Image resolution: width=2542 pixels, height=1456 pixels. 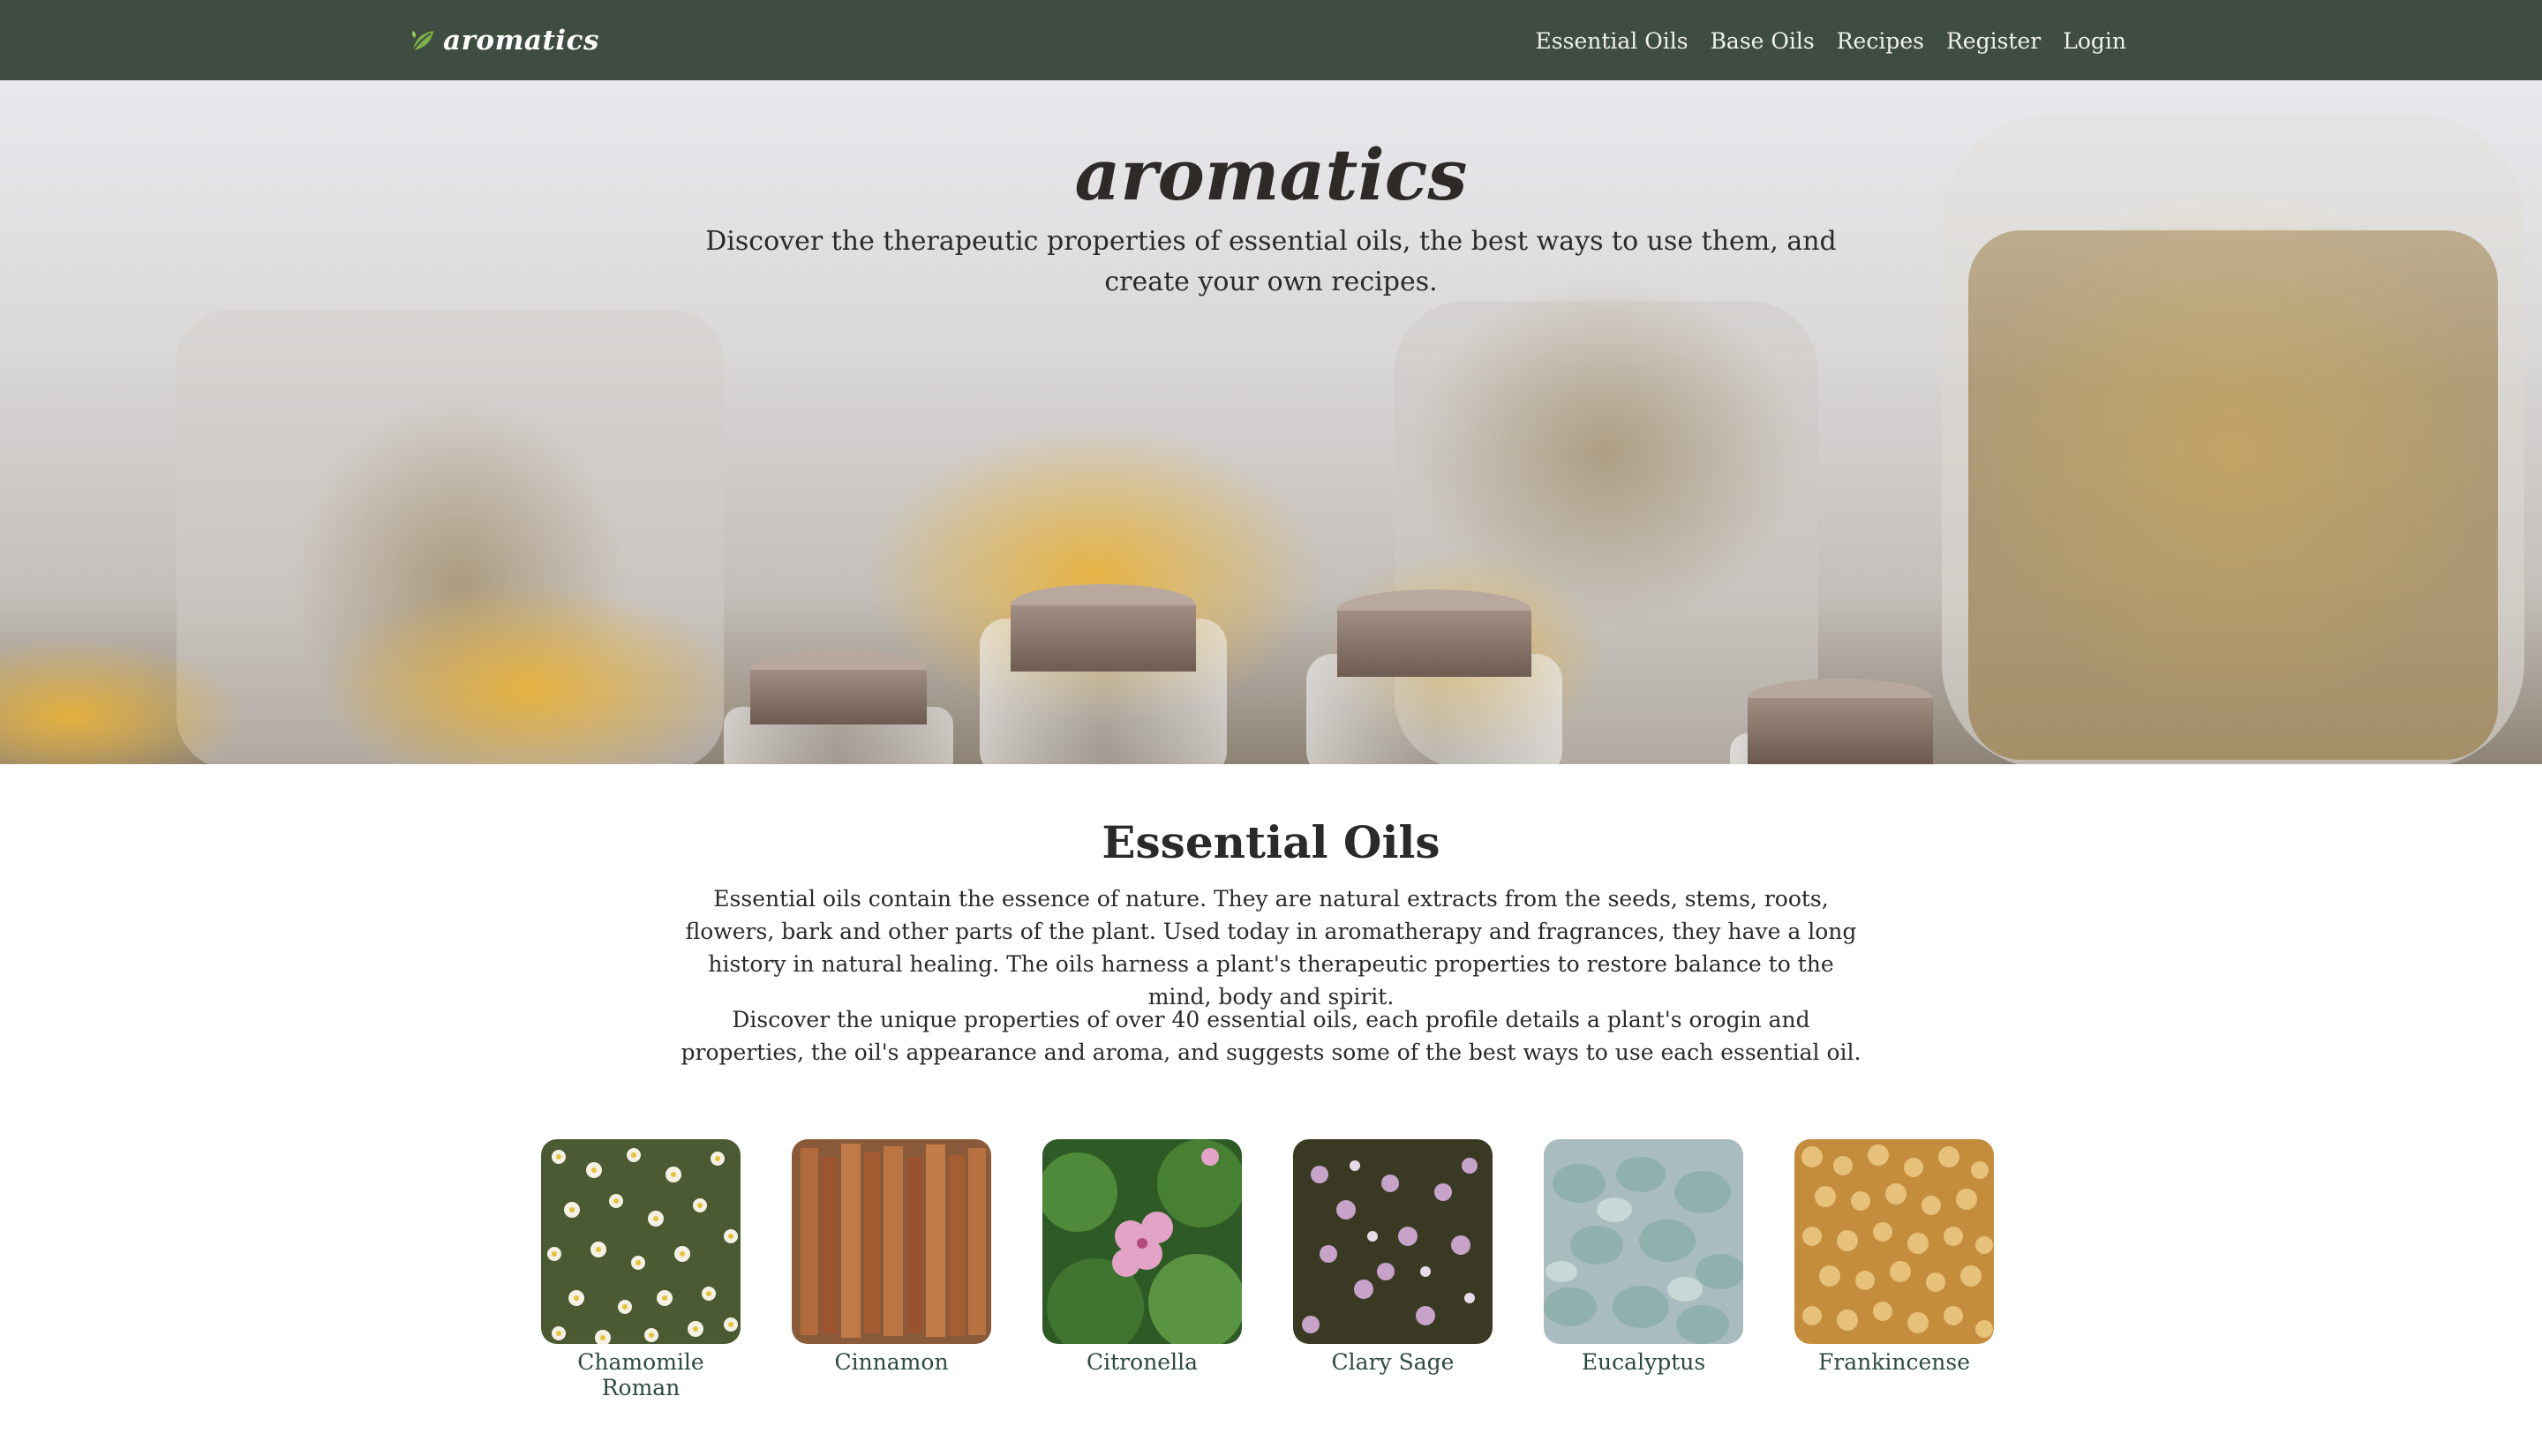 What do you see at coordinates (423, 40) in the screenshot?
I see `leaf-icon` at bounding box center [423, 40].